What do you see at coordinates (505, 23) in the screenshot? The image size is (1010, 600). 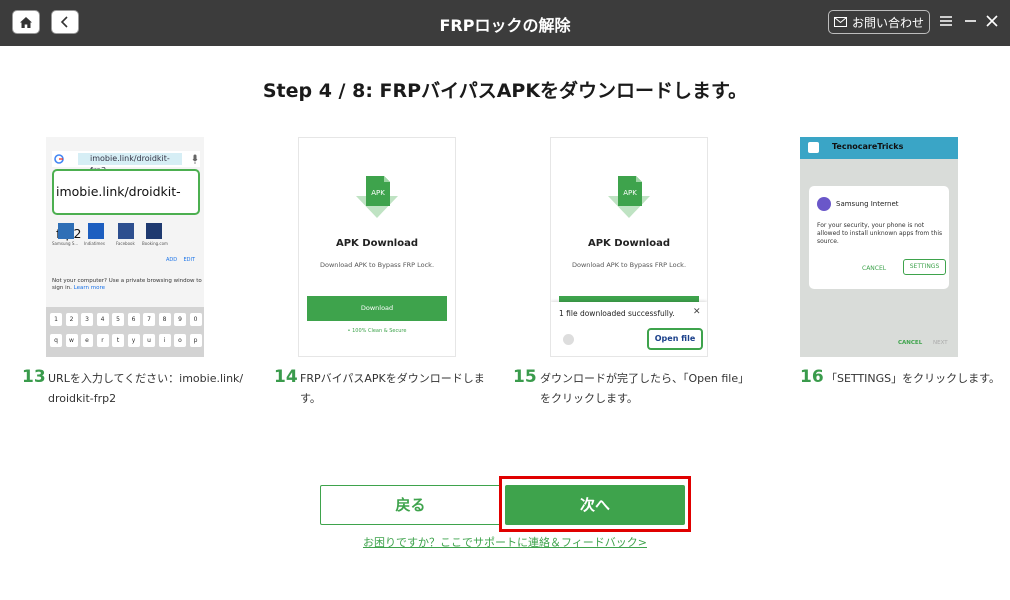 I see `title-bar: FRPロックの解除 お問い合わせ` at bounding box center [505, 23].